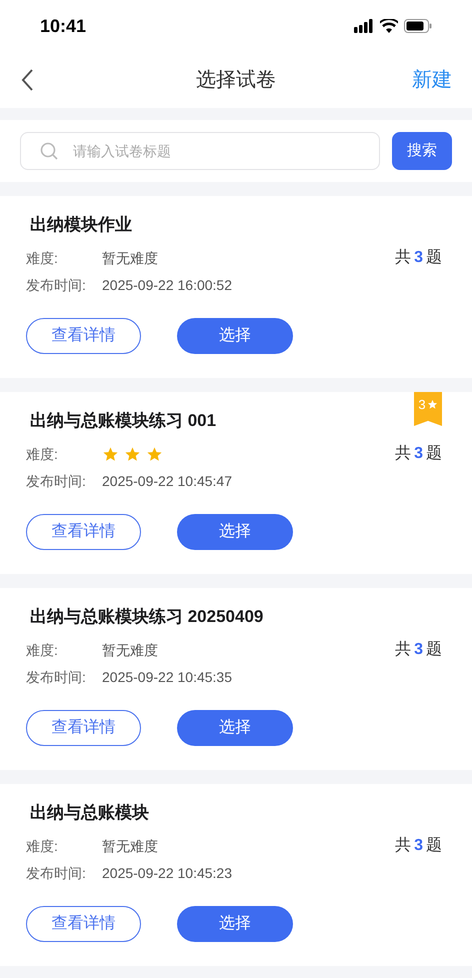 The width and height of the screenshot is (472, 978). Describe the element at coordinates (89, 813) in the screenshot. I see `paper-title: 出纳与总账模块` at that location.